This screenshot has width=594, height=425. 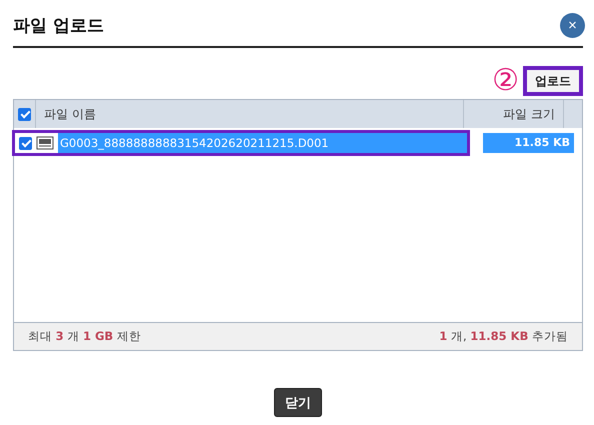 I want to click on close-dialog-button: 닫기, so click(x=298, y=402).